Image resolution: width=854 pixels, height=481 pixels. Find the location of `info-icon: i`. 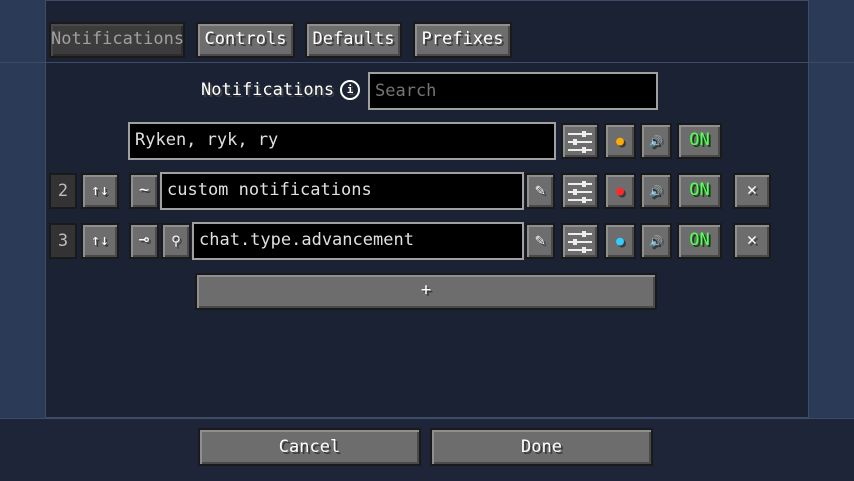

info-icon: i is located at coordinates (350, 90).